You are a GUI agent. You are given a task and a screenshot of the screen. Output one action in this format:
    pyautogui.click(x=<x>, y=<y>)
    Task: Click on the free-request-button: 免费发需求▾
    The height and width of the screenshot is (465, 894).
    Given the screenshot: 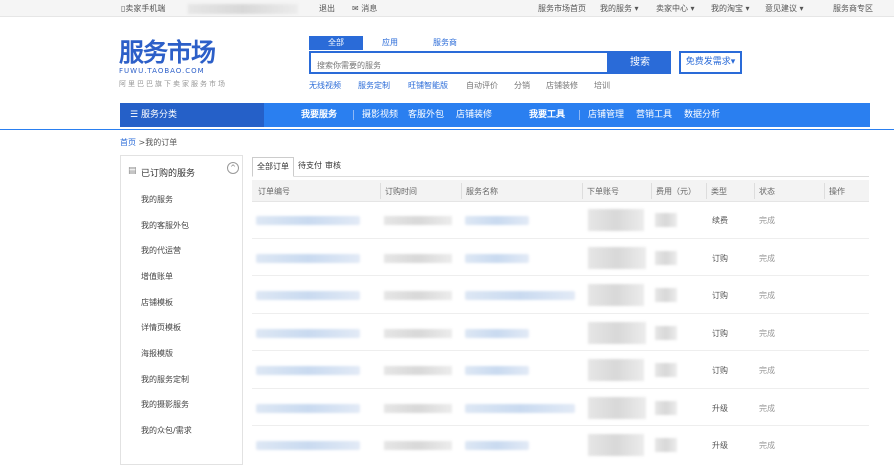 What is the action you would take?
    pyautogui.click(x=710, y=62)
    